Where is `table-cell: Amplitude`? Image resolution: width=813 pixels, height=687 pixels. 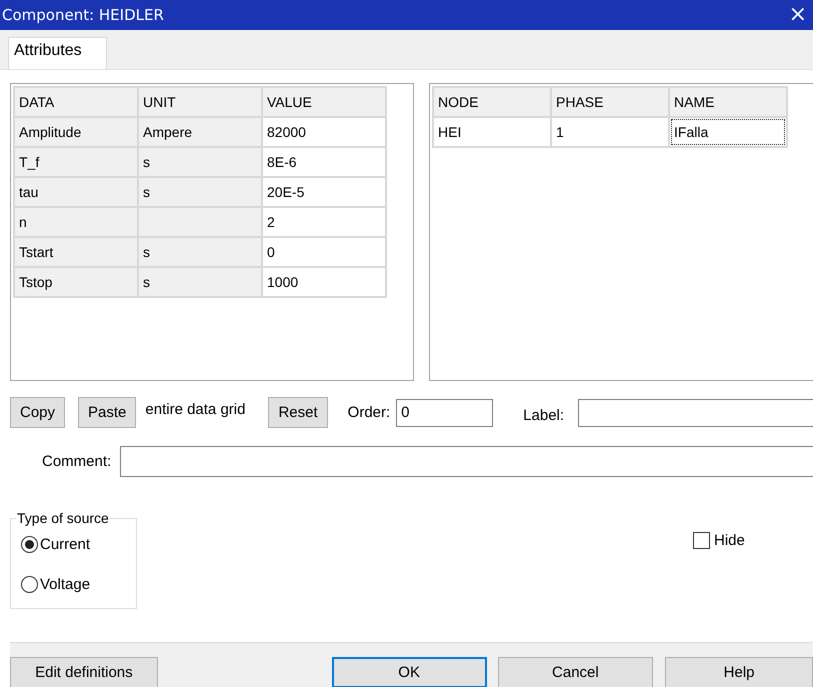 table-cell: Amplitude is located at coordinates (76, 132).